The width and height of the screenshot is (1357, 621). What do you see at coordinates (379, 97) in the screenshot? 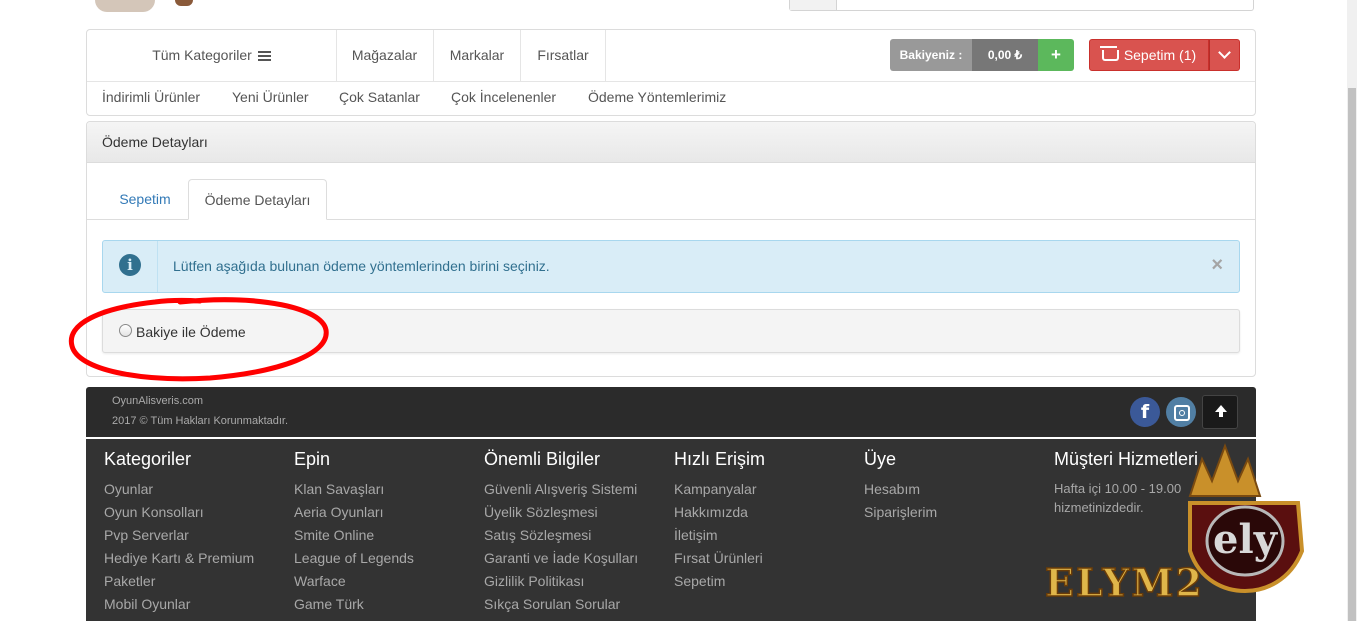
I see `sublink-best-sellers: Çok Satanlar` at bounding box center [379, 97].